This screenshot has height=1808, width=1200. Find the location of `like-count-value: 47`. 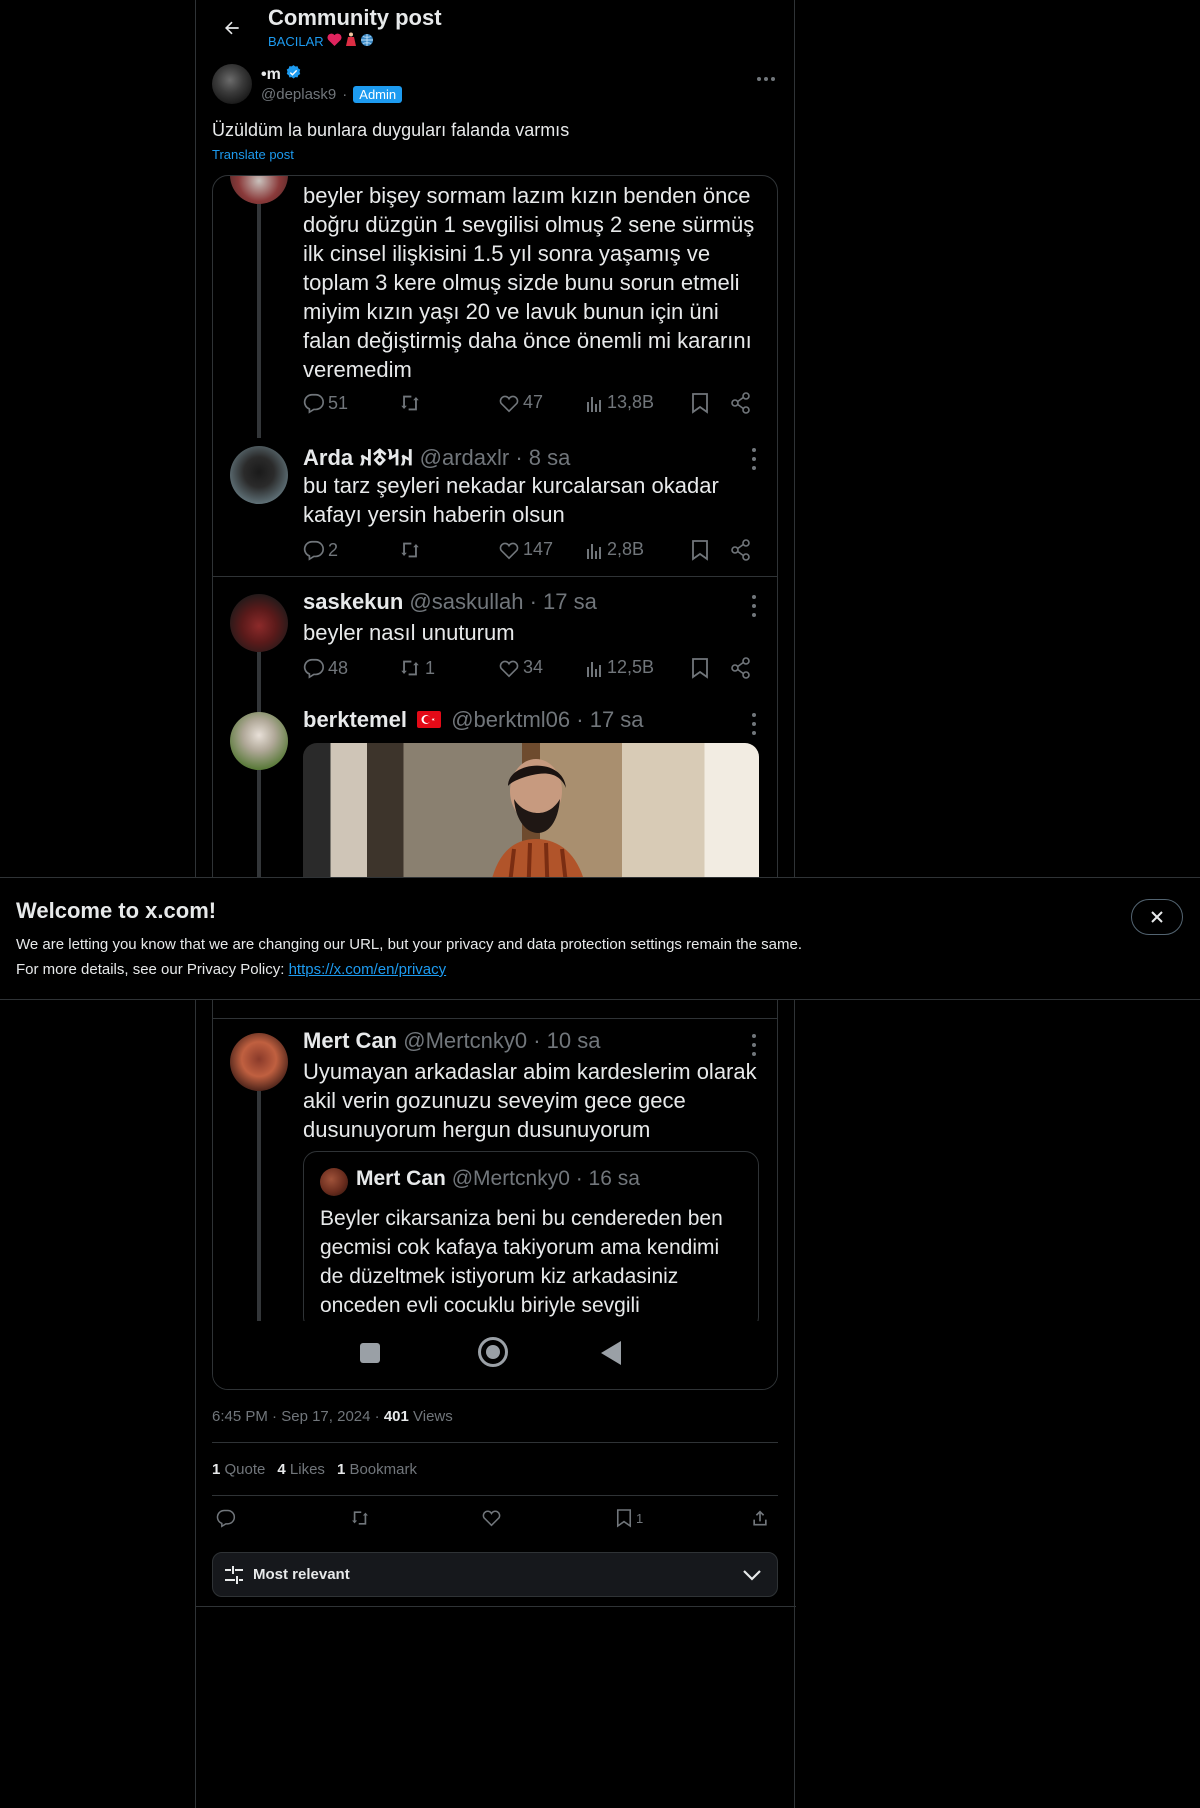

like-count-value: 47 is located at coordinates (533, 402).